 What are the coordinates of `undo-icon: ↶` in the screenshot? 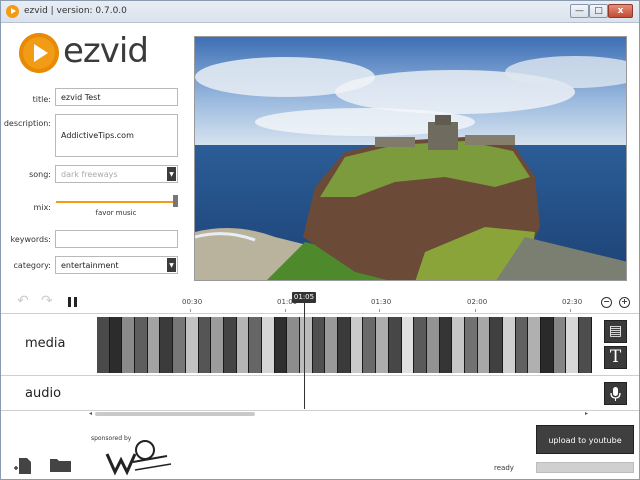 It's located at (23, 301).